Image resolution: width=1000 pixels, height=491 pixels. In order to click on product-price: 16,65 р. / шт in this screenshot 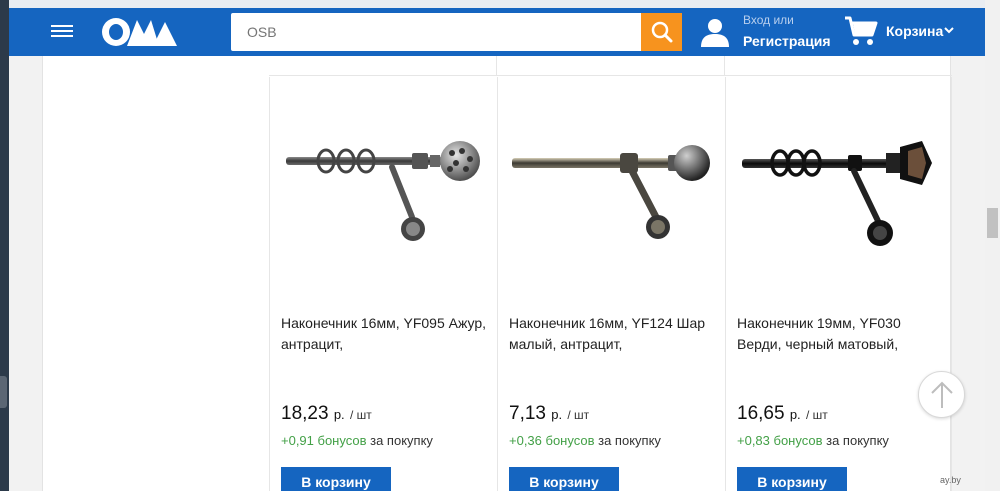, I will do `click(782, 414)`.